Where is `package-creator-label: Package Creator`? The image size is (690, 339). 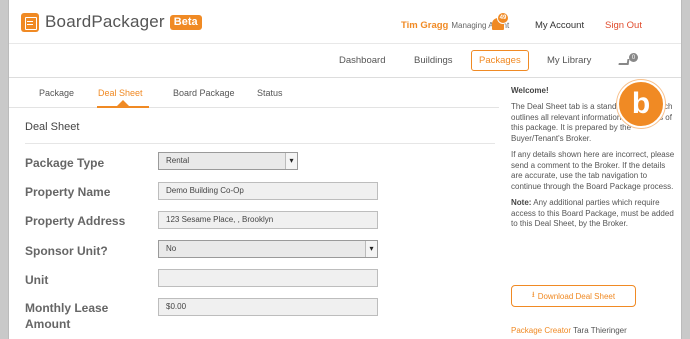 package-creator-label: Package Creator is located at coordinates (541, 330).